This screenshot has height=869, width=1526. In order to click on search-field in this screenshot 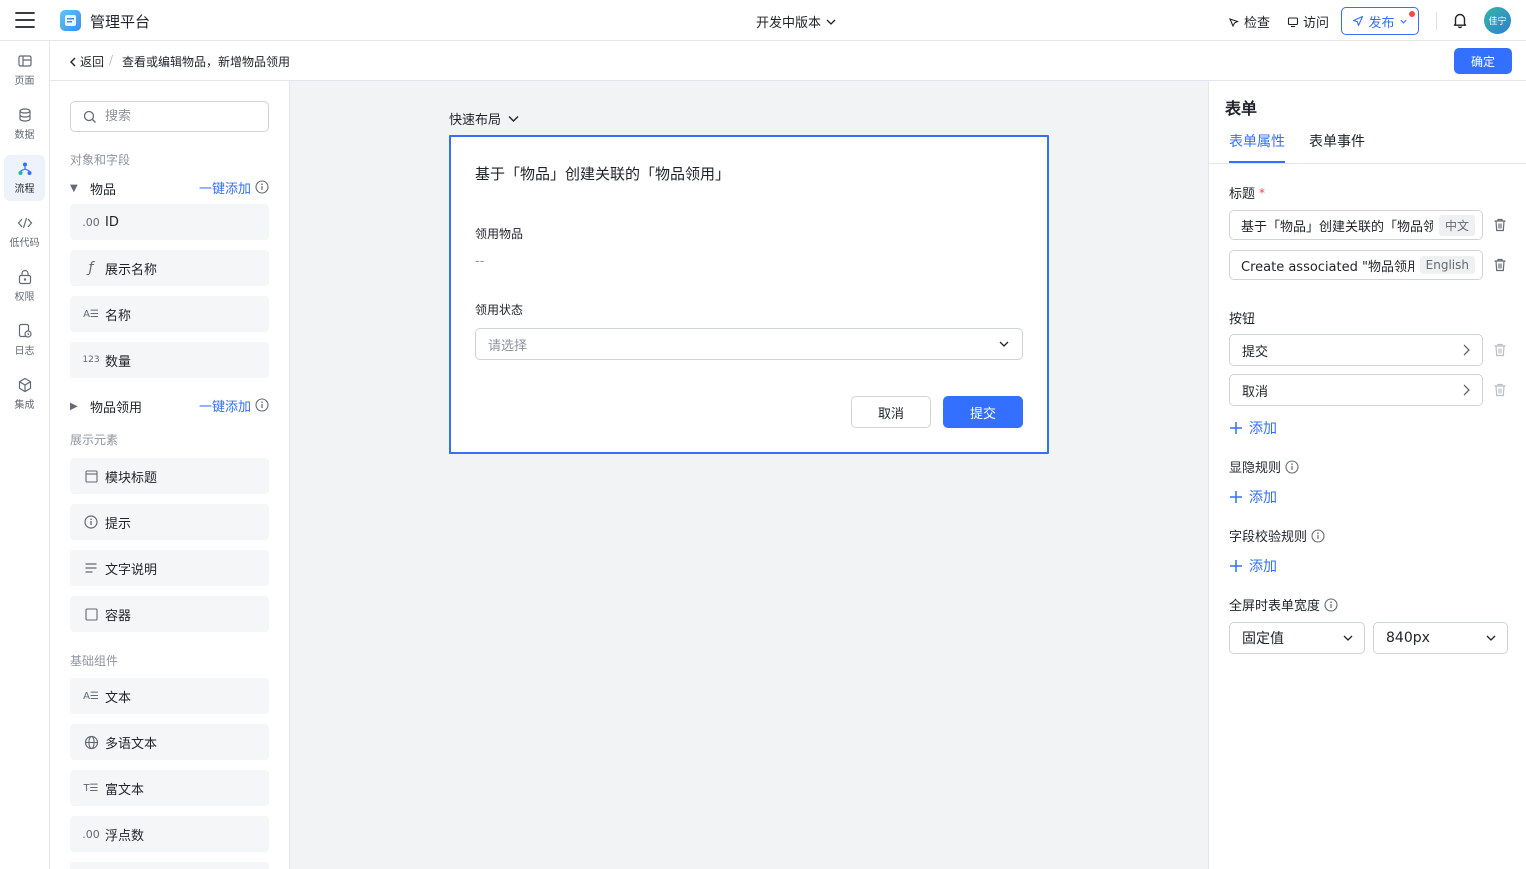, I will do `click(169, 116)`.